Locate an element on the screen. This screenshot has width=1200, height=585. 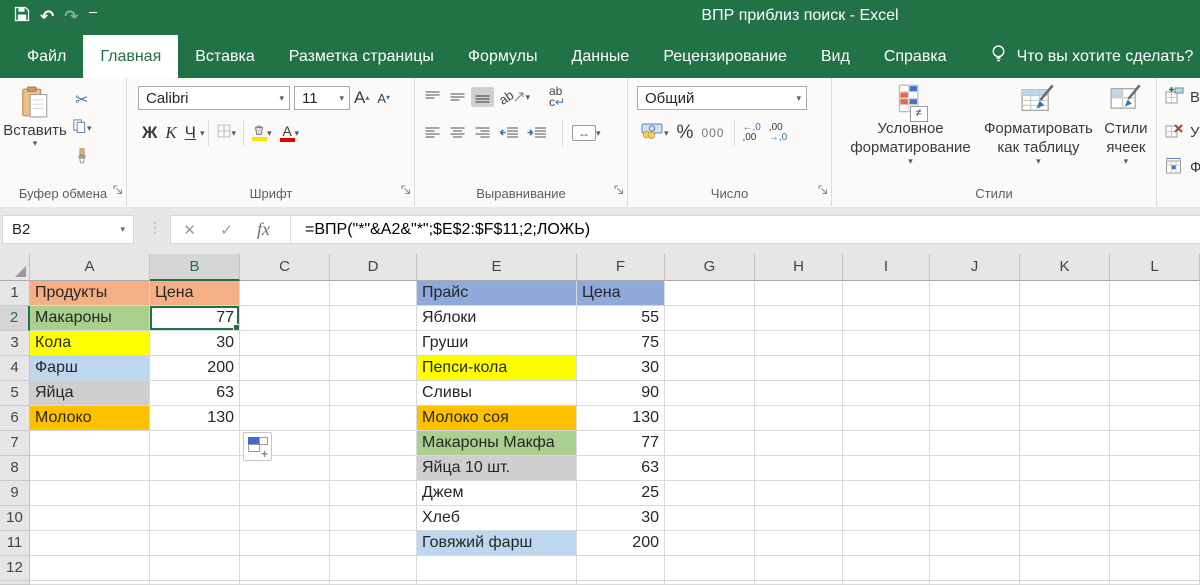
cell-F2: 55 is located at coordinates (621, 318).